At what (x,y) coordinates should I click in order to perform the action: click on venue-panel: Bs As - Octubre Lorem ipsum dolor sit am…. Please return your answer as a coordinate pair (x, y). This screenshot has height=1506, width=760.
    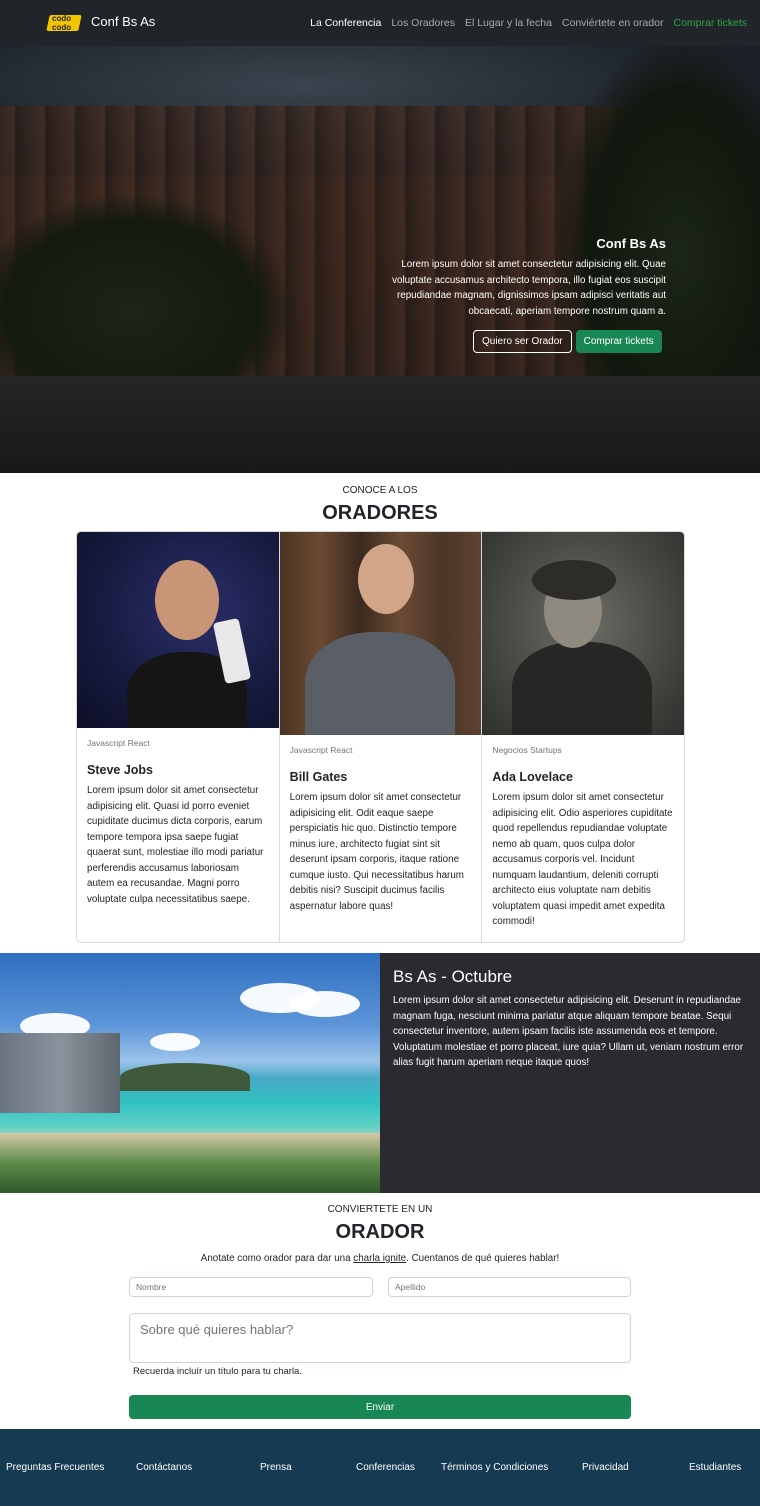
    Looking at the image, I should click on (570, 1073).